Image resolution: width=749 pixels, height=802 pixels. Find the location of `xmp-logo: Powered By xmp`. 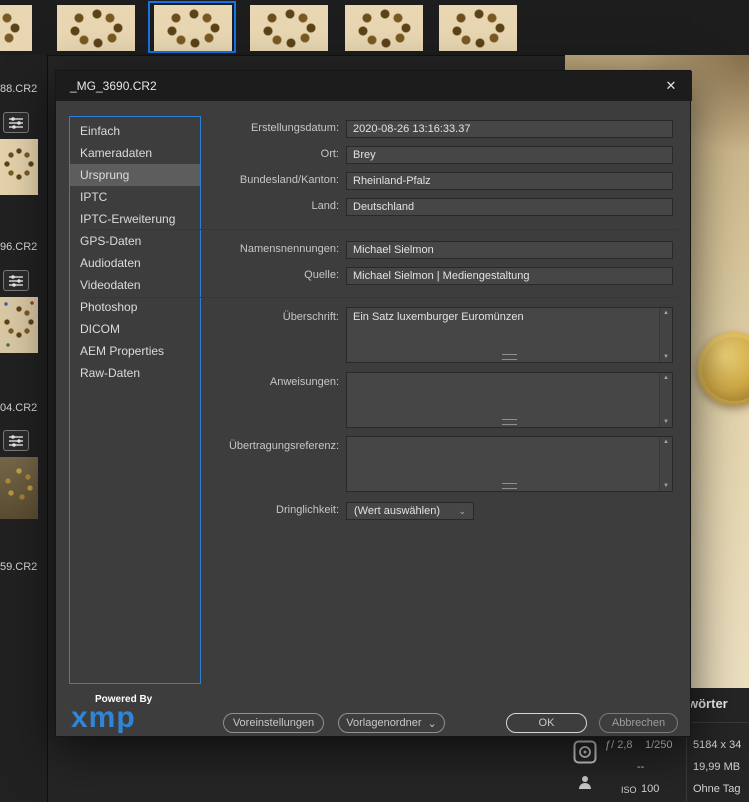

xmp-logo: Powered By xmp is located at coordinates (111, 714).